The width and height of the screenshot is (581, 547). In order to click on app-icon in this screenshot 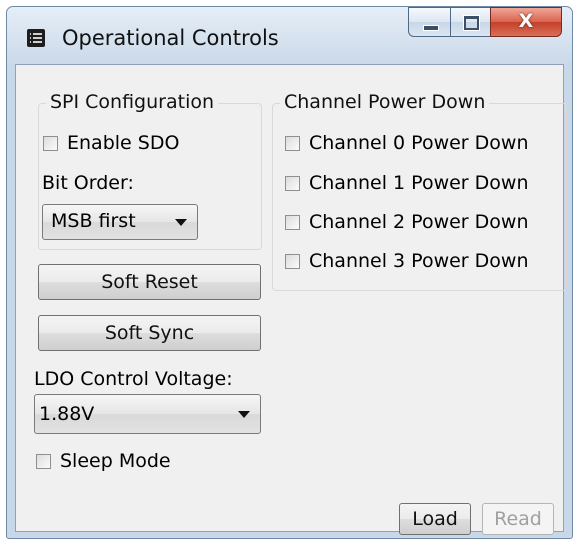, I will do `click(36, 38)`.